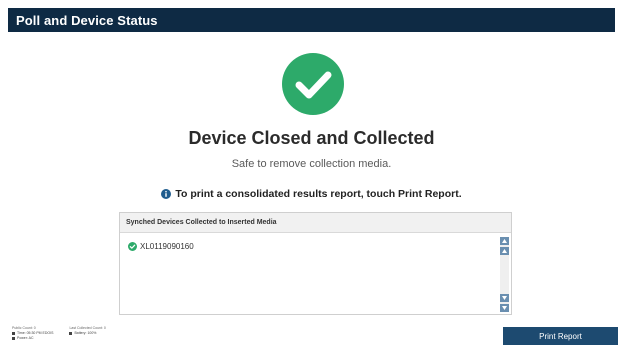 This screenshot has height=345, width=623. What do you see at coordinates (87, 20) in the screenshot?
I see `page-title: Poll and Device Status` at bounding box center [87, 20].